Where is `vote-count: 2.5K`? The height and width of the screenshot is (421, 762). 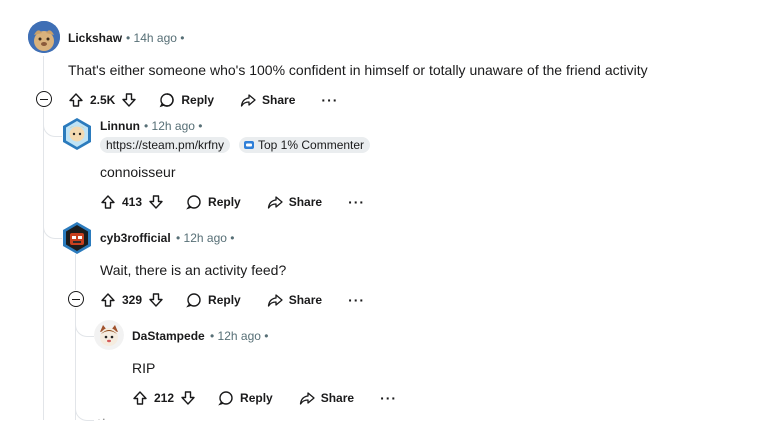
vote-count: 2.5K is located at coordinates (103, 100).